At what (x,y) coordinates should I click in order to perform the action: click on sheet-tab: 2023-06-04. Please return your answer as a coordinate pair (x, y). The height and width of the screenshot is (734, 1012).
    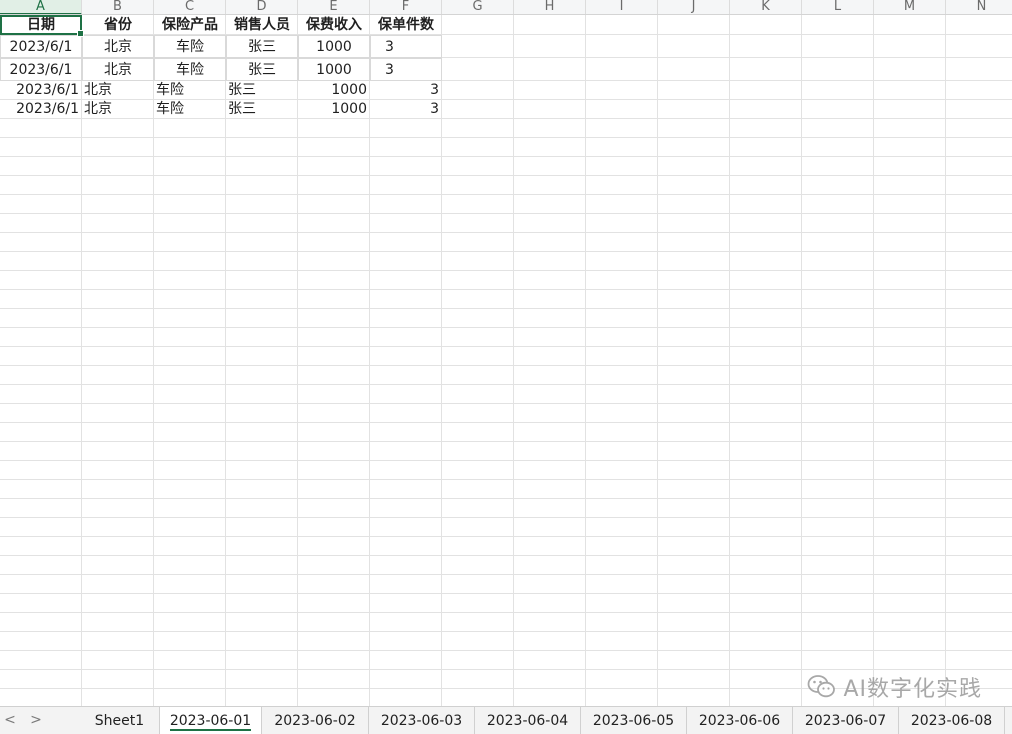
    Looking at the image, I should click on (528, 720).